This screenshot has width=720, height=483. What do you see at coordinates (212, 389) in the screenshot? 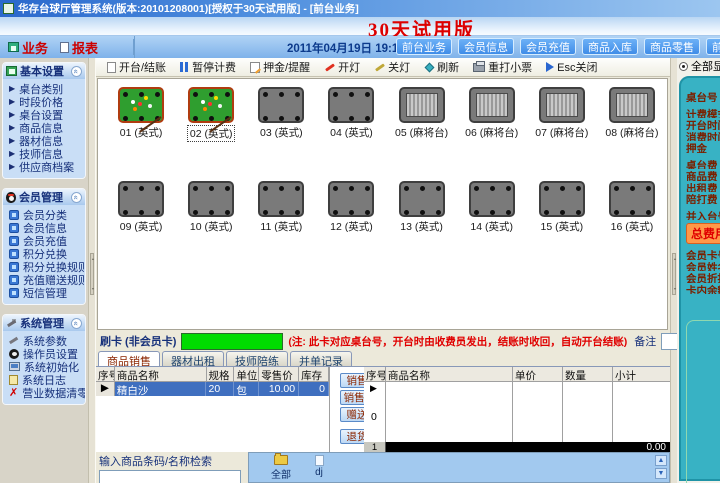
I see `product-row-selected: ▶ 精白沙 20 包 10.00 0` at bounding box center [212, 389].